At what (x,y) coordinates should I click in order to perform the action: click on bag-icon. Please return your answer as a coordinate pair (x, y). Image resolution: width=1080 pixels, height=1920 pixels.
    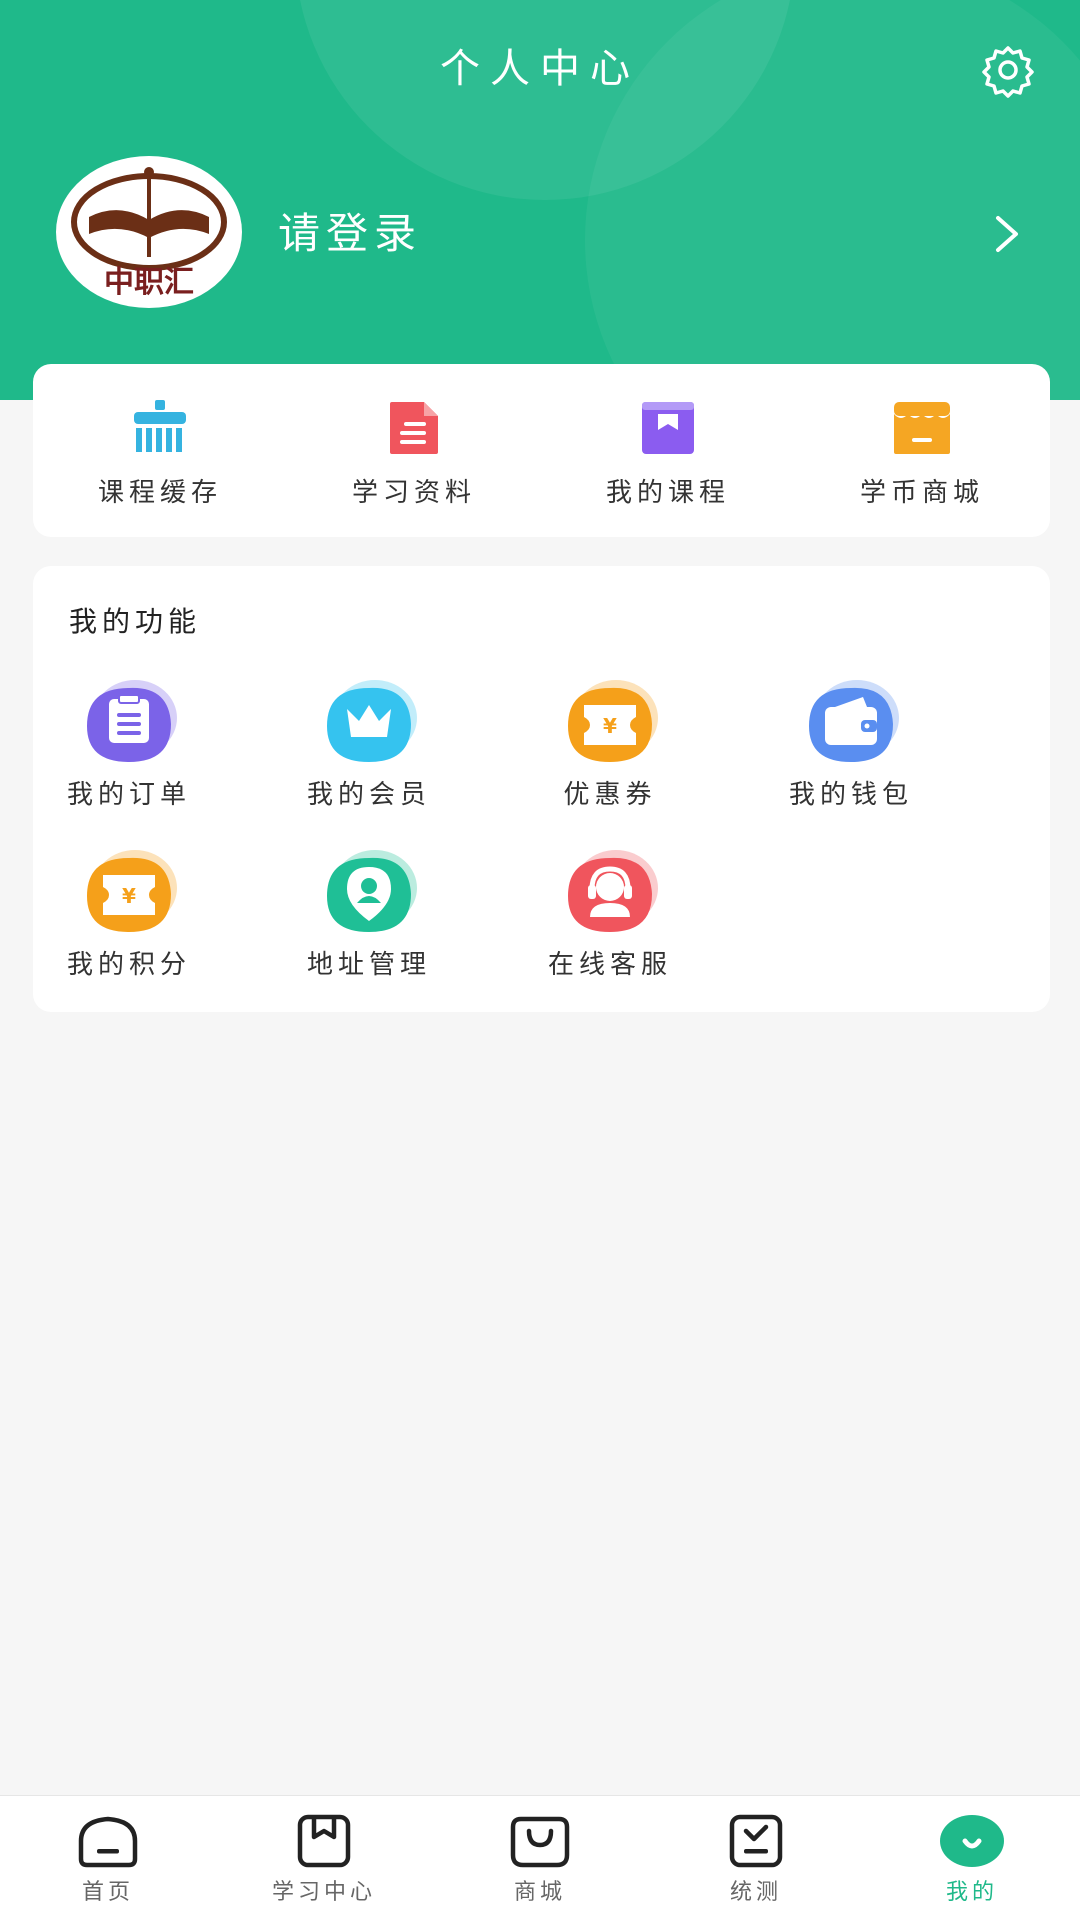
    Looking at the image, I should click on (540, 1842).